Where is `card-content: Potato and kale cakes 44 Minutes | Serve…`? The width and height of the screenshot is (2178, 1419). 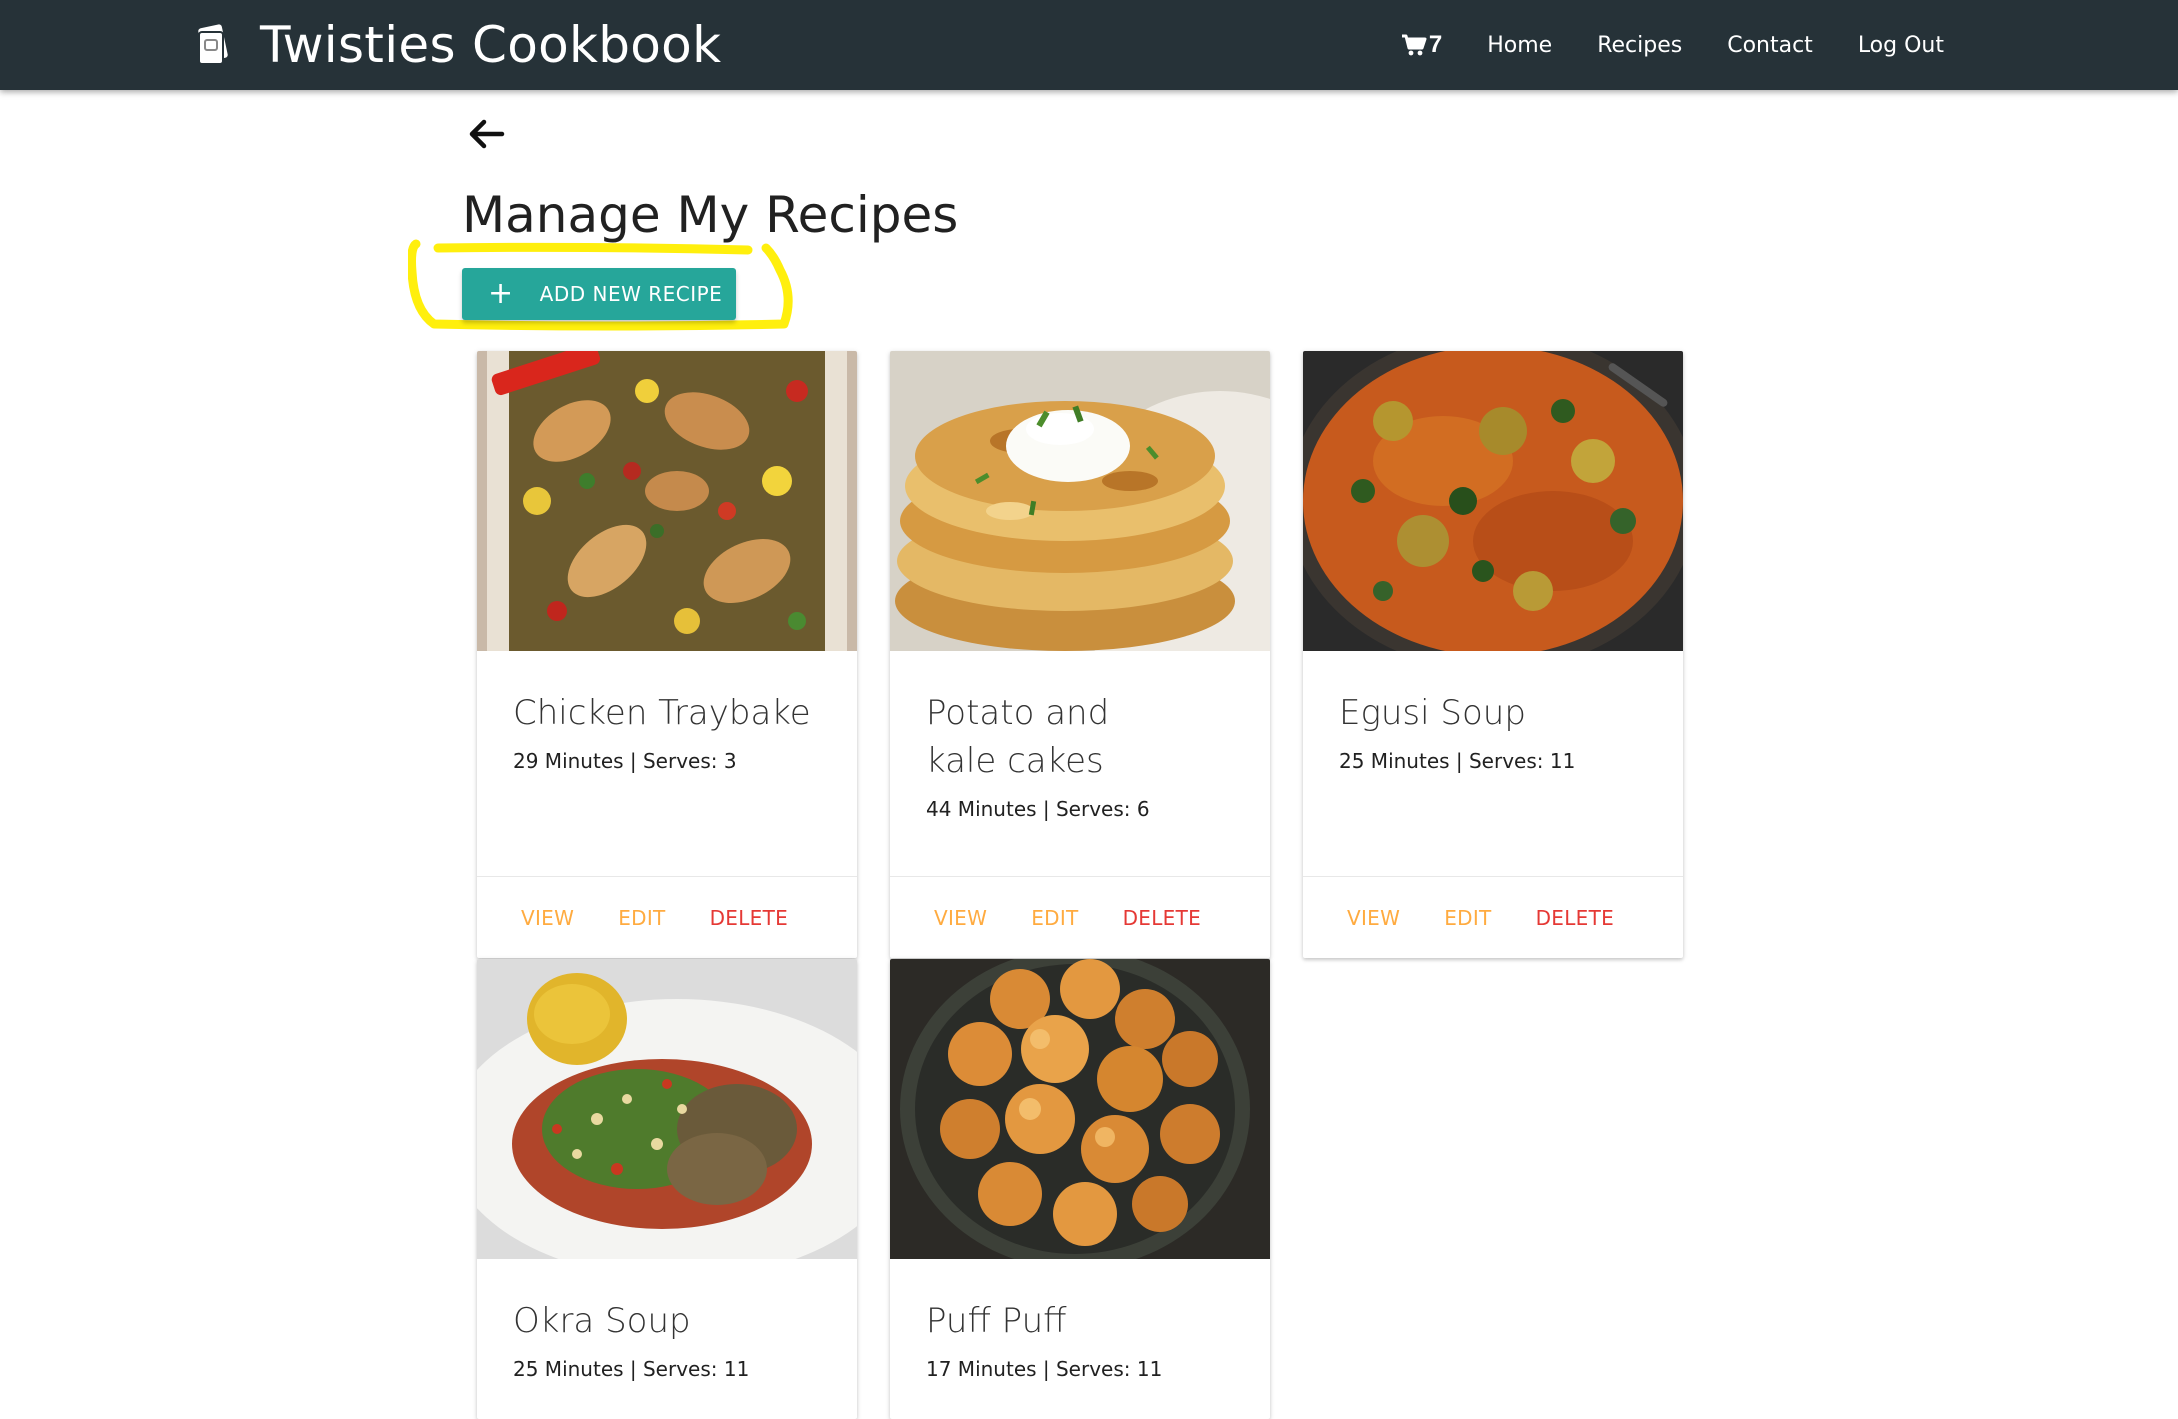 card-content: Potato and kale cakes 44 Minutes | Serve… is located at coordinates (1080, 755).